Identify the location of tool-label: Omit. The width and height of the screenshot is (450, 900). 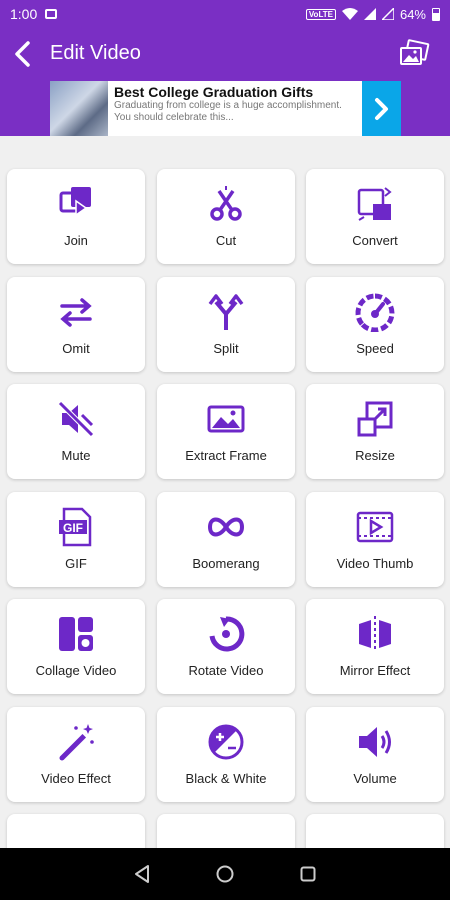
(76, 348).